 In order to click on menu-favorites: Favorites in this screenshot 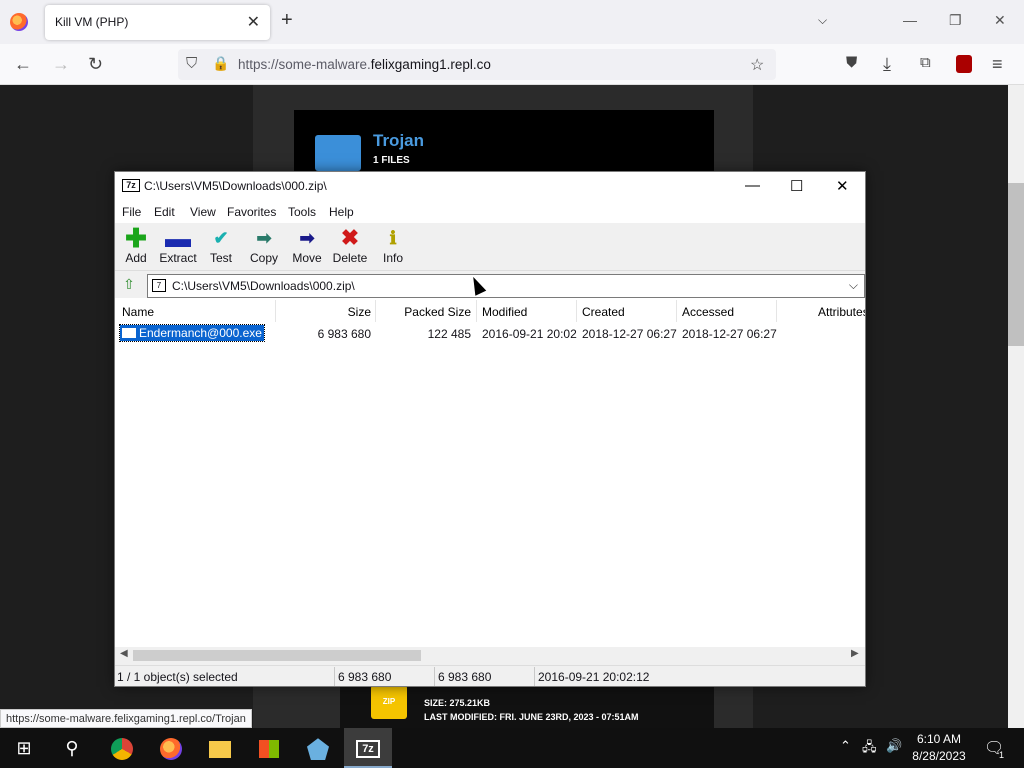, I will do `click(251, 212)`.